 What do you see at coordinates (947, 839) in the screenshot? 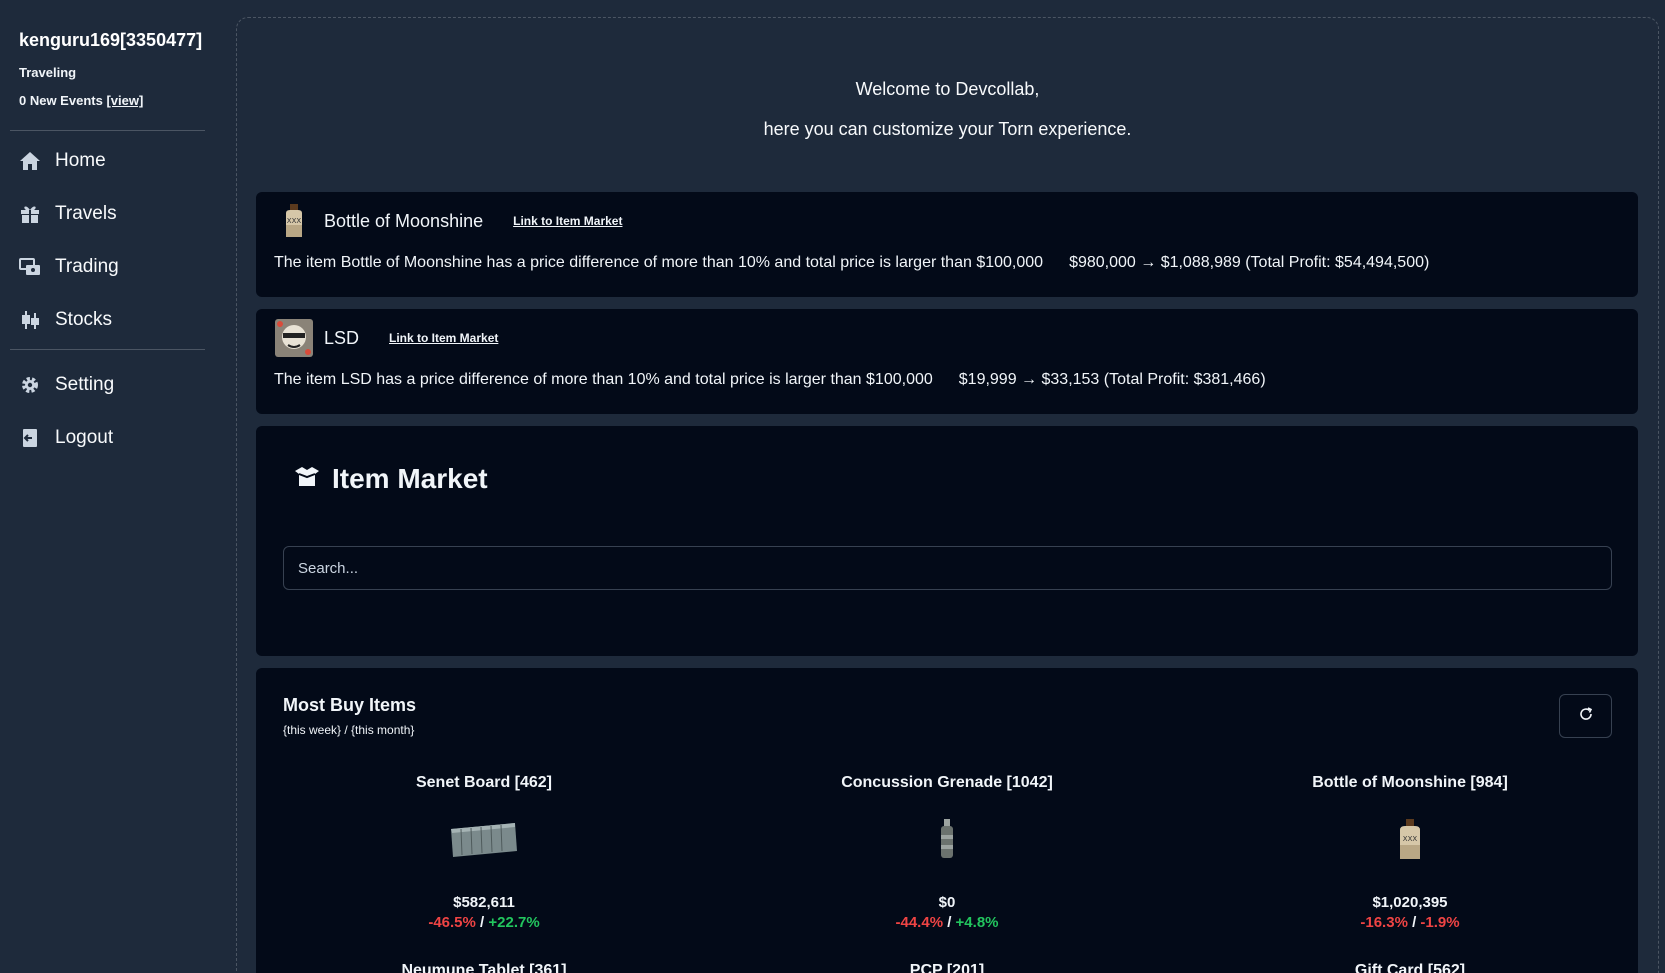
I see `grenade-icon` at bounding box center [947, 839].